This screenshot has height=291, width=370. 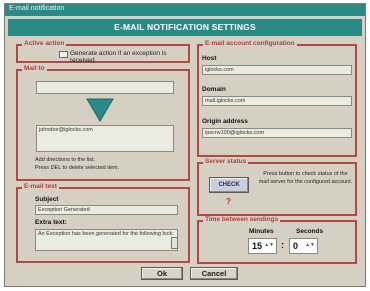 I want to click on domain-label: Domain, so click(x=214, y=89).